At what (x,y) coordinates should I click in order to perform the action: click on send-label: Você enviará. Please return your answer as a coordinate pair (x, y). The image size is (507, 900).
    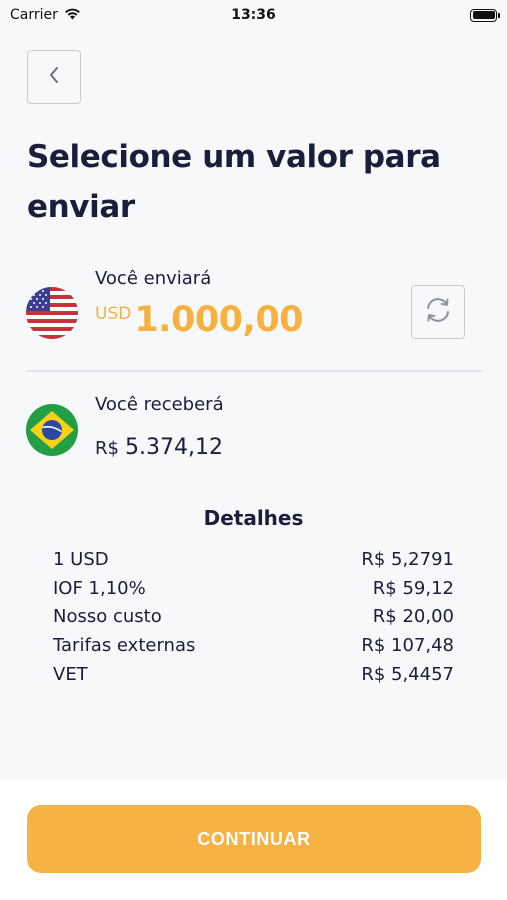
    Looking at the image, I should click on (153, 278).